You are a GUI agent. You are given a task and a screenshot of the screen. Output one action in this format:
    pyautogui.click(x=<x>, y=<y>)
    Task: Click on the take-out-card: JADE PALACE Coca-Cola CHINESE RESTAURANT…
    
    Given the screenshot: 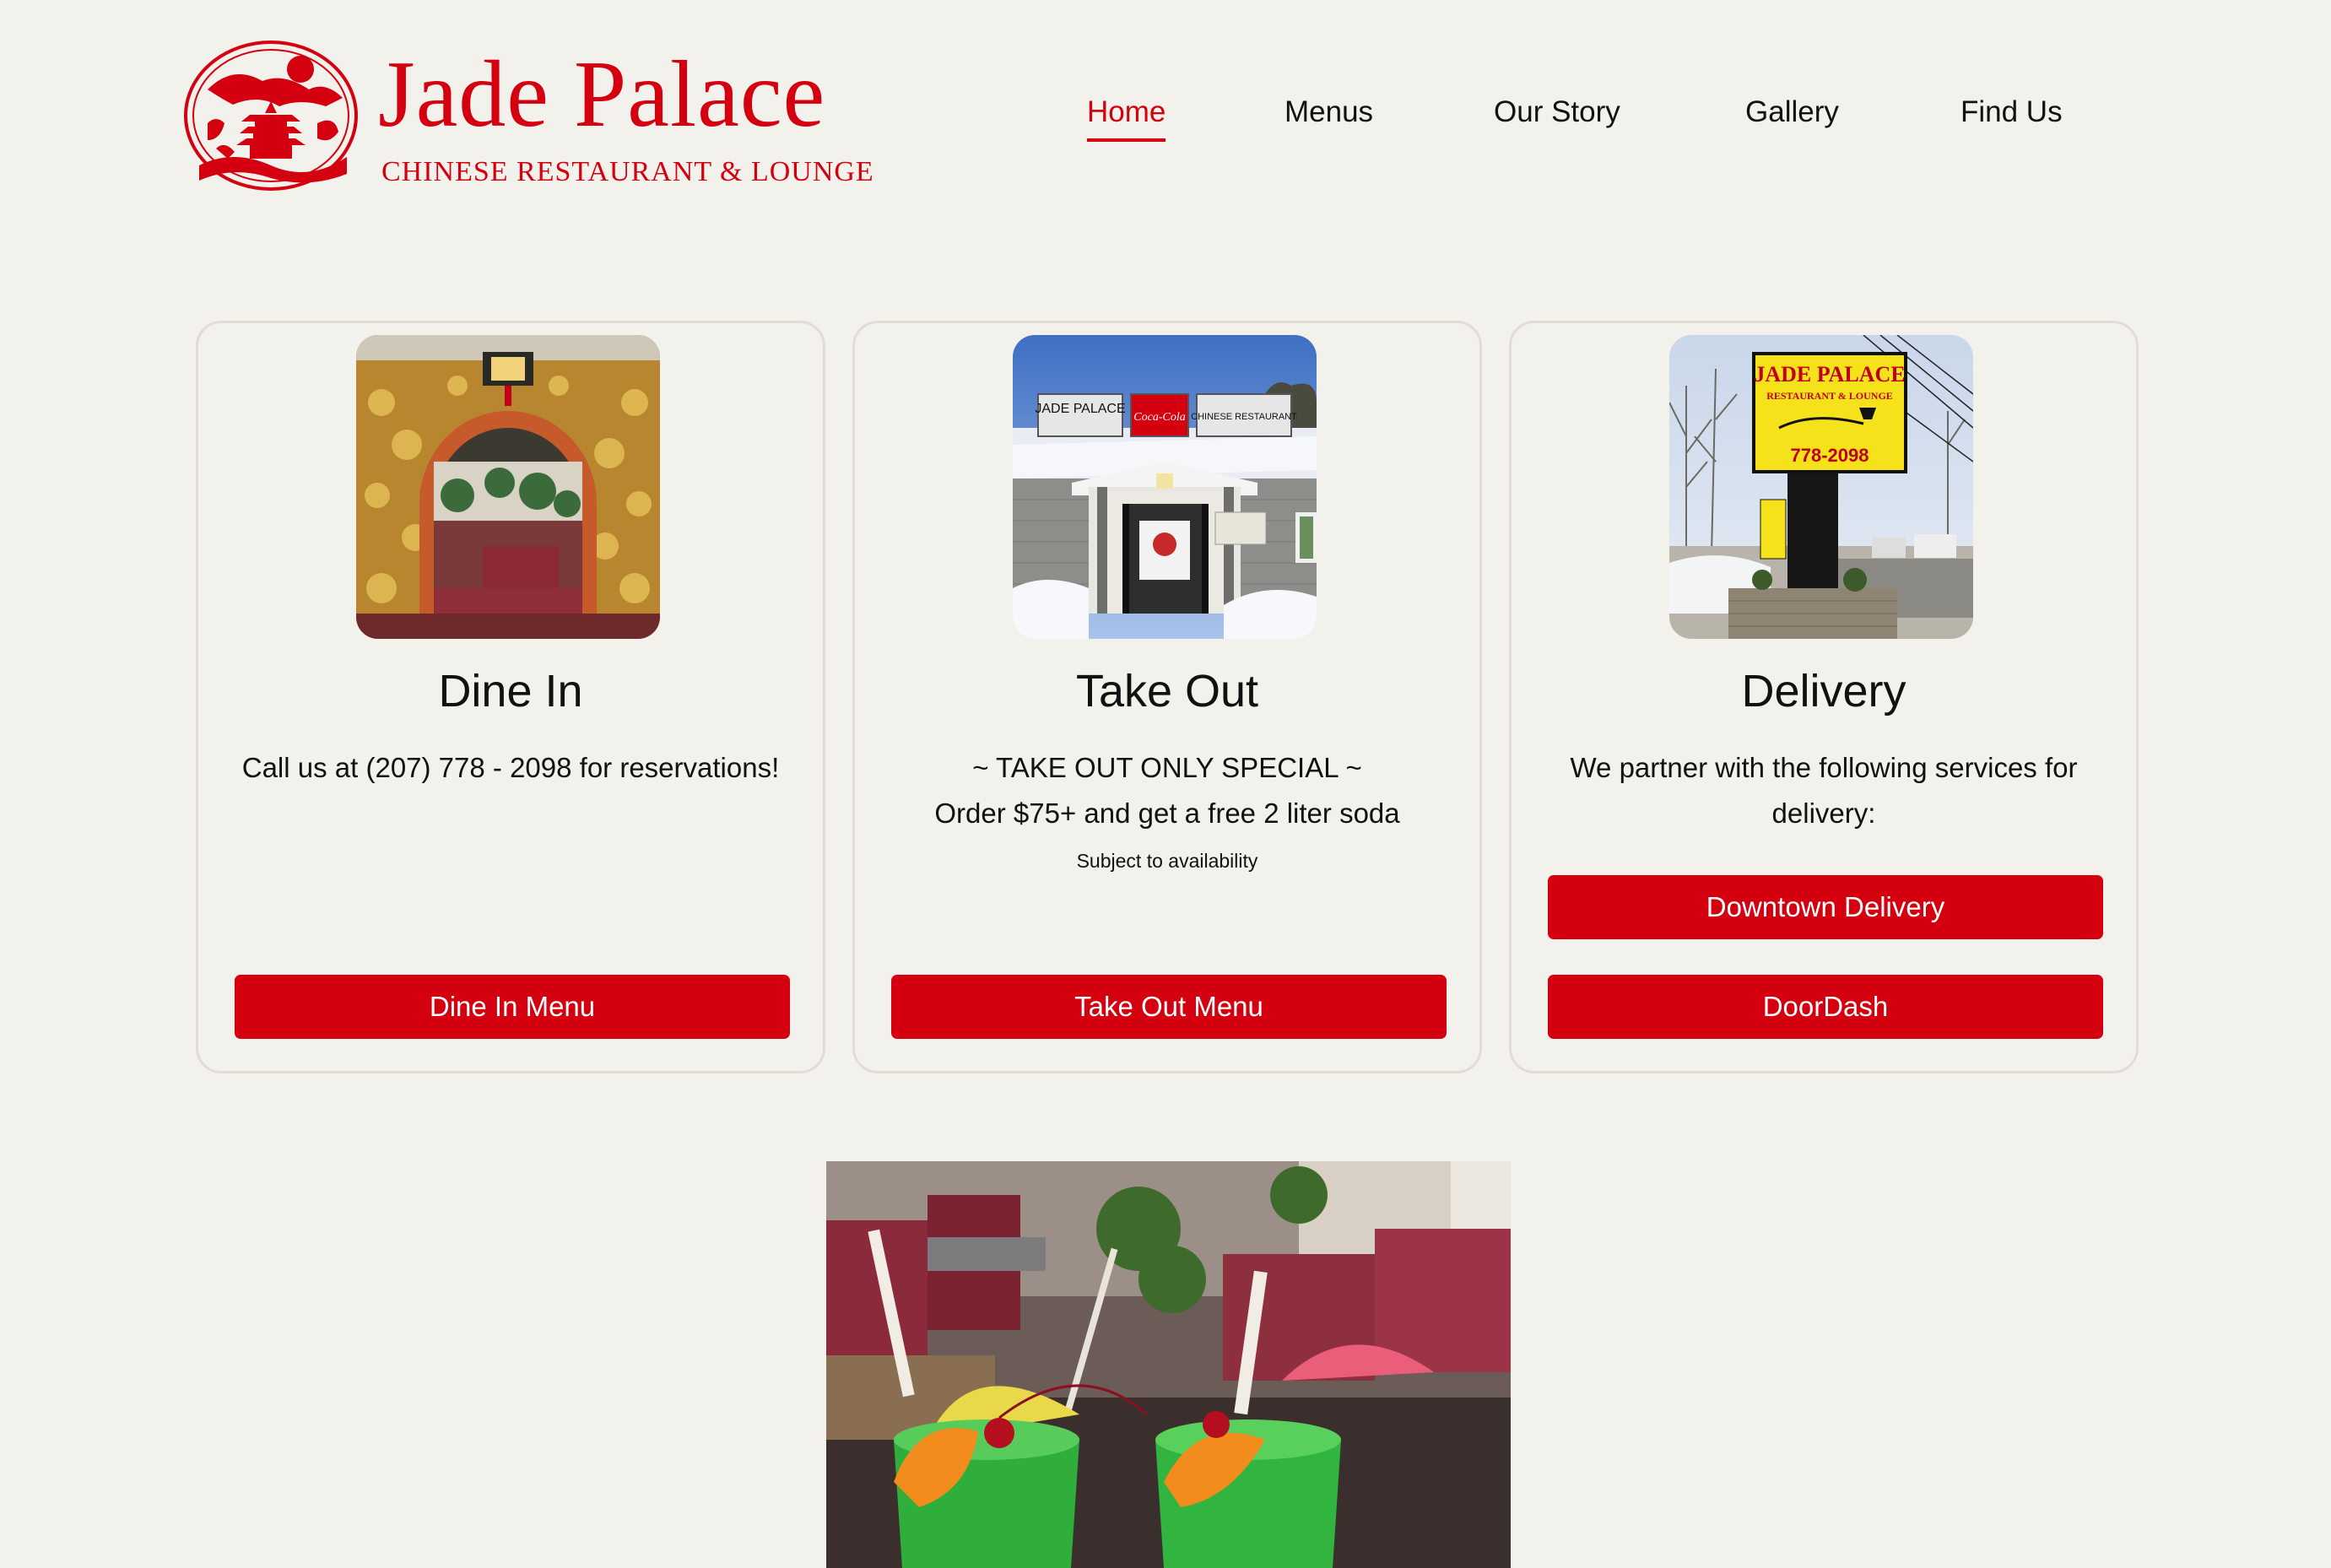 What is the action you would take?
    pyautogui.click(x=1167, y=697)
    